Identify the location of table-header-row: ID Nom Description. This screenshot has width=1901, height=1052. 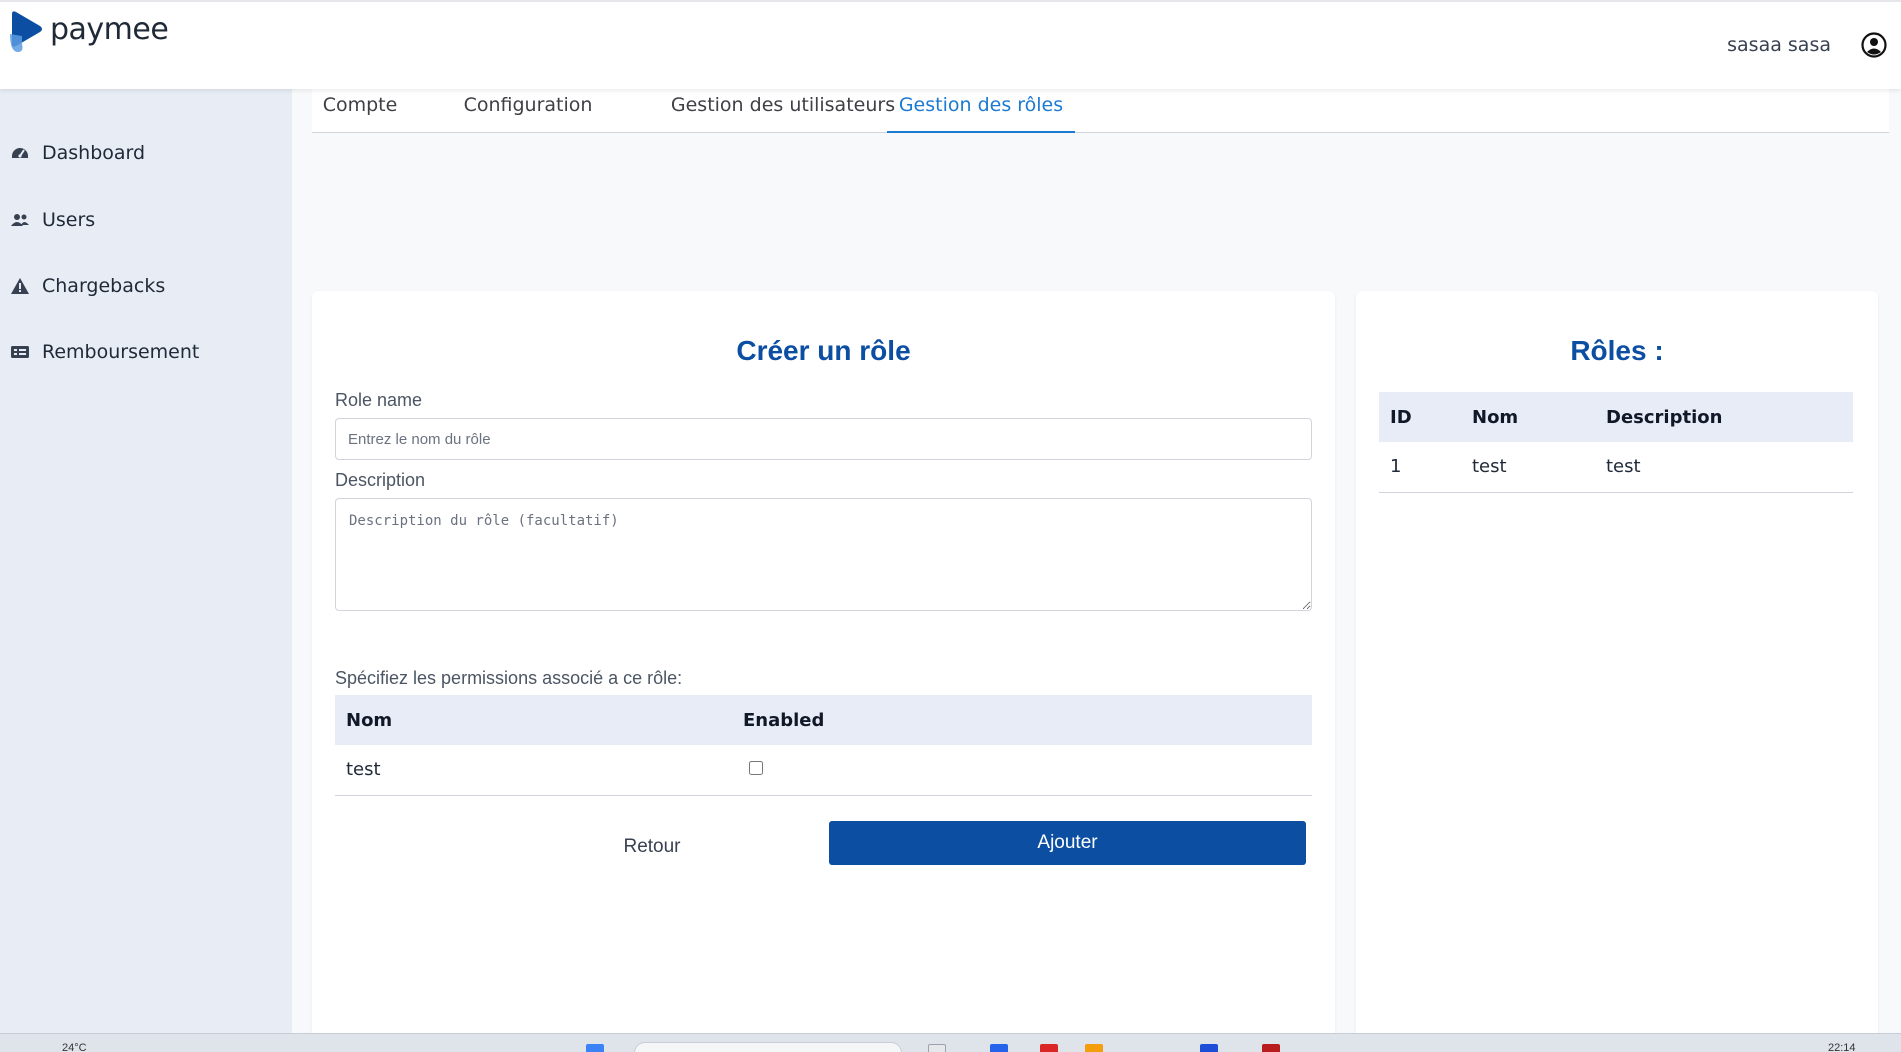
(1616, 417).